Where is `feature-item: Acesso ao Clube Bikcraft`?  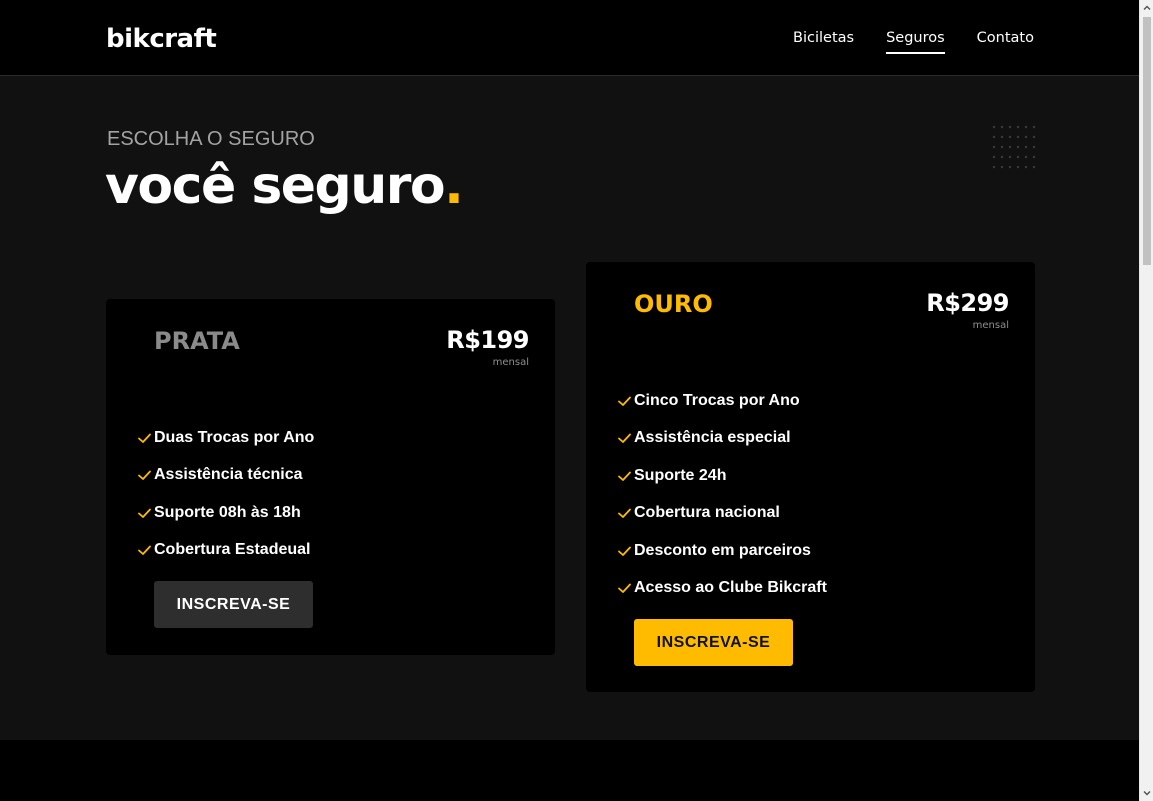 feature-item: Acesso ao Clube Bikcraft is located at coordinates (721, 589).